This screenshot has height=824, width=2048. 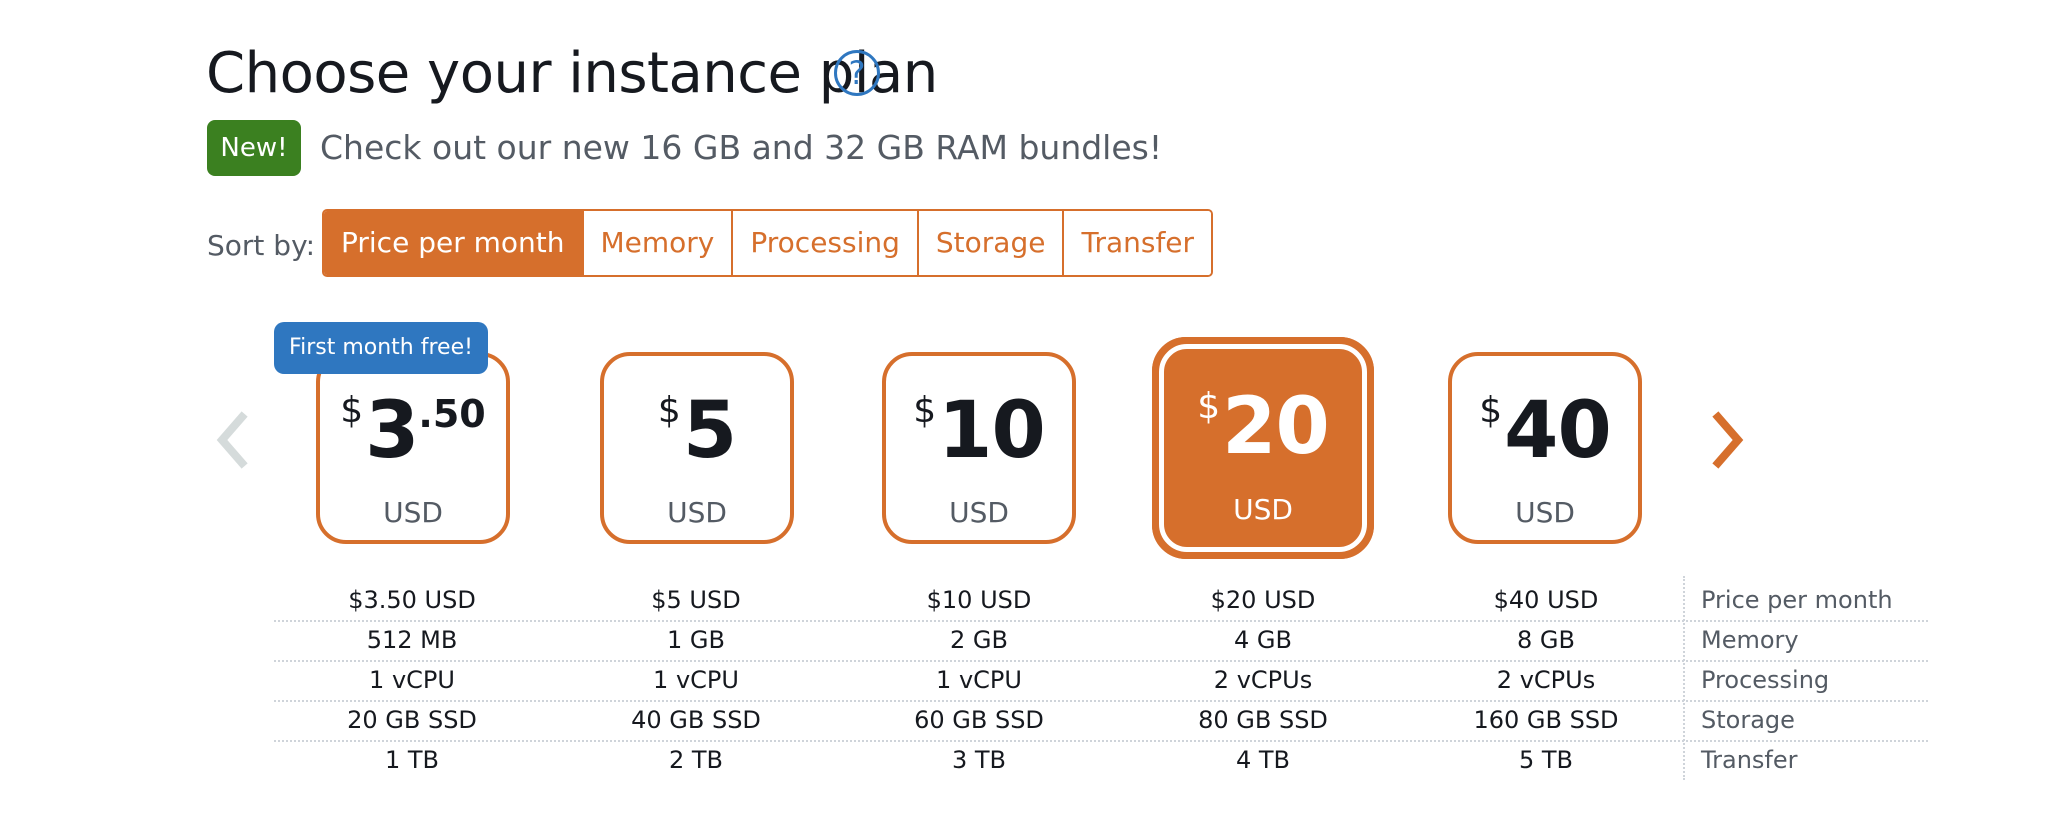 I want to click on plan-card-20-selected: $20 USD, so click(x=1263, y=448).